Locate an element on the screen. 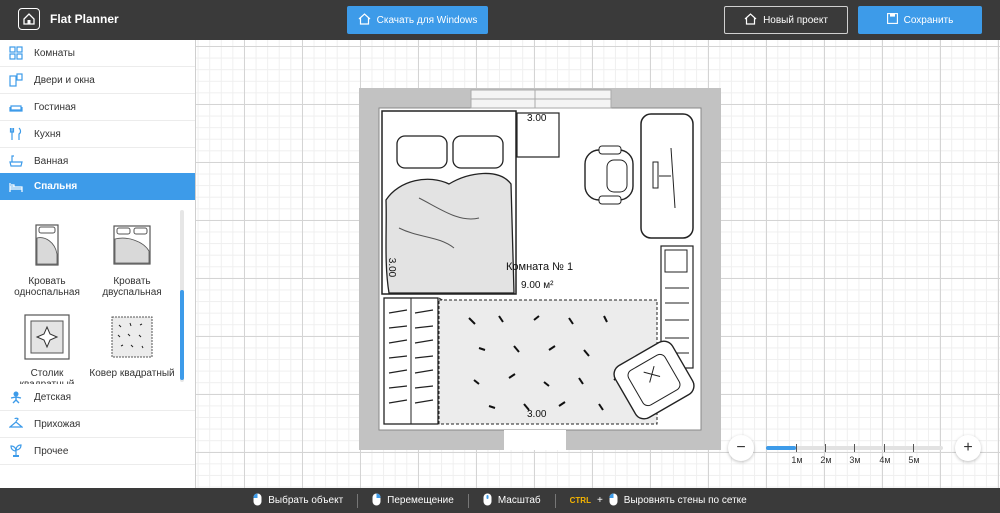 Image resolution: width=1000 pixels, height=513 pixels. hint-label: Перемещение is located at coordinates (420, 500).